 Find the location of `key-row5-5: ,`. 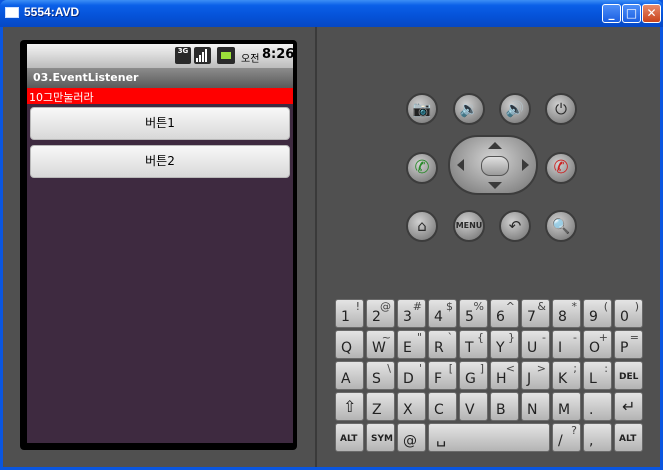

key-row5-5: , is located at coordinates (597, 437).